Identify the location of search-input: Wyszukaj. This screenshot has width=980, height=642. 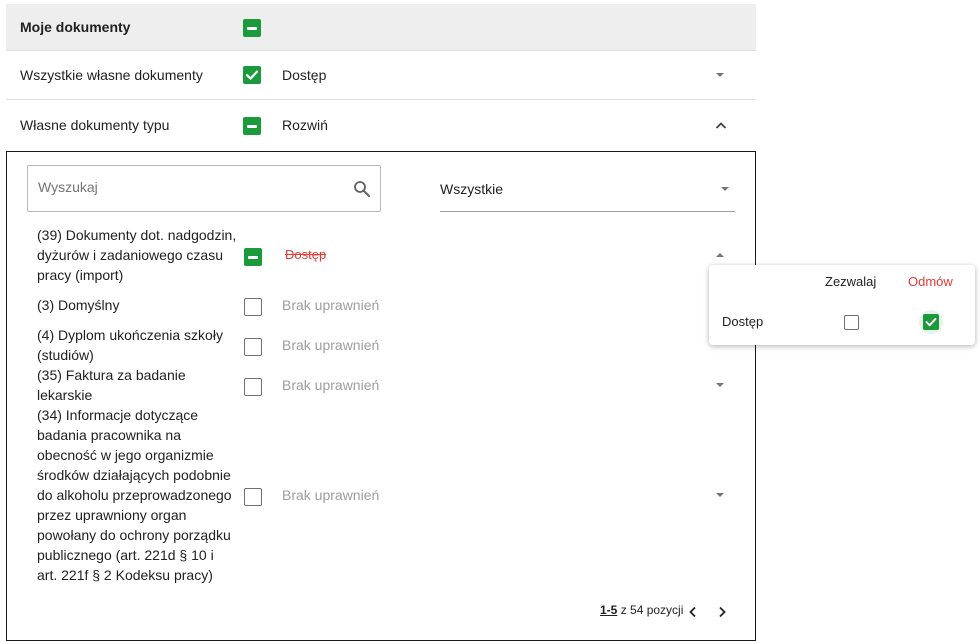
(204, 188).